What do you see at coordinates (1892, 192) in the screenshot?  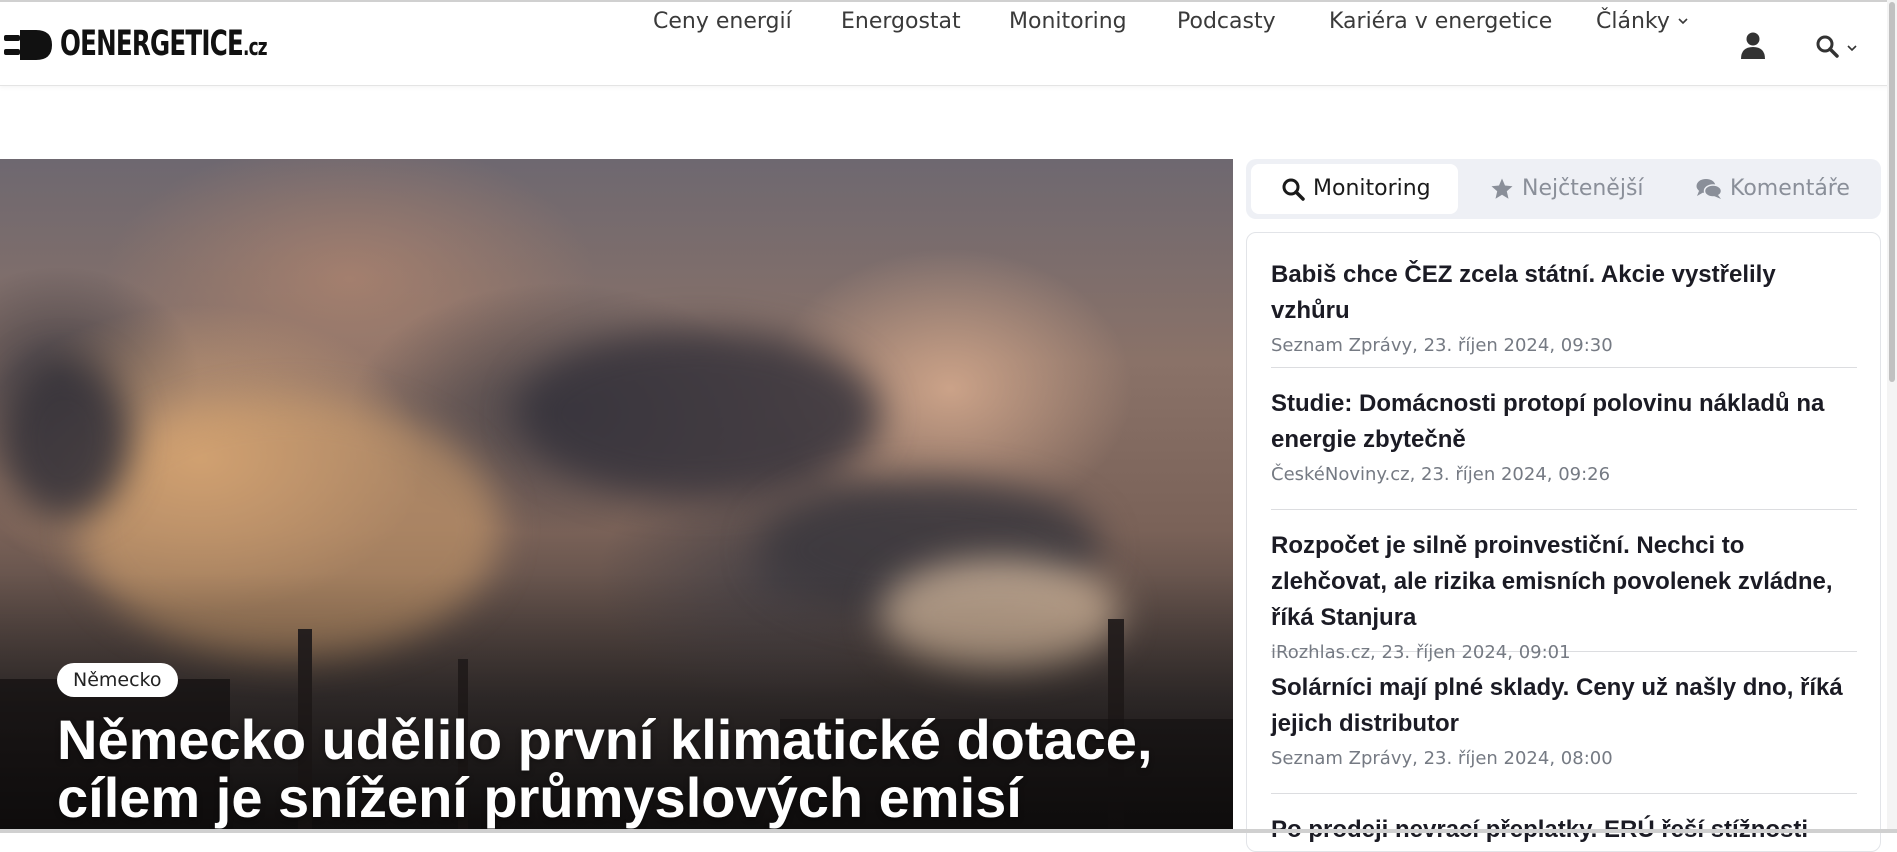 I see `scrollbar-thumb` at bounding box center [1892, 192].